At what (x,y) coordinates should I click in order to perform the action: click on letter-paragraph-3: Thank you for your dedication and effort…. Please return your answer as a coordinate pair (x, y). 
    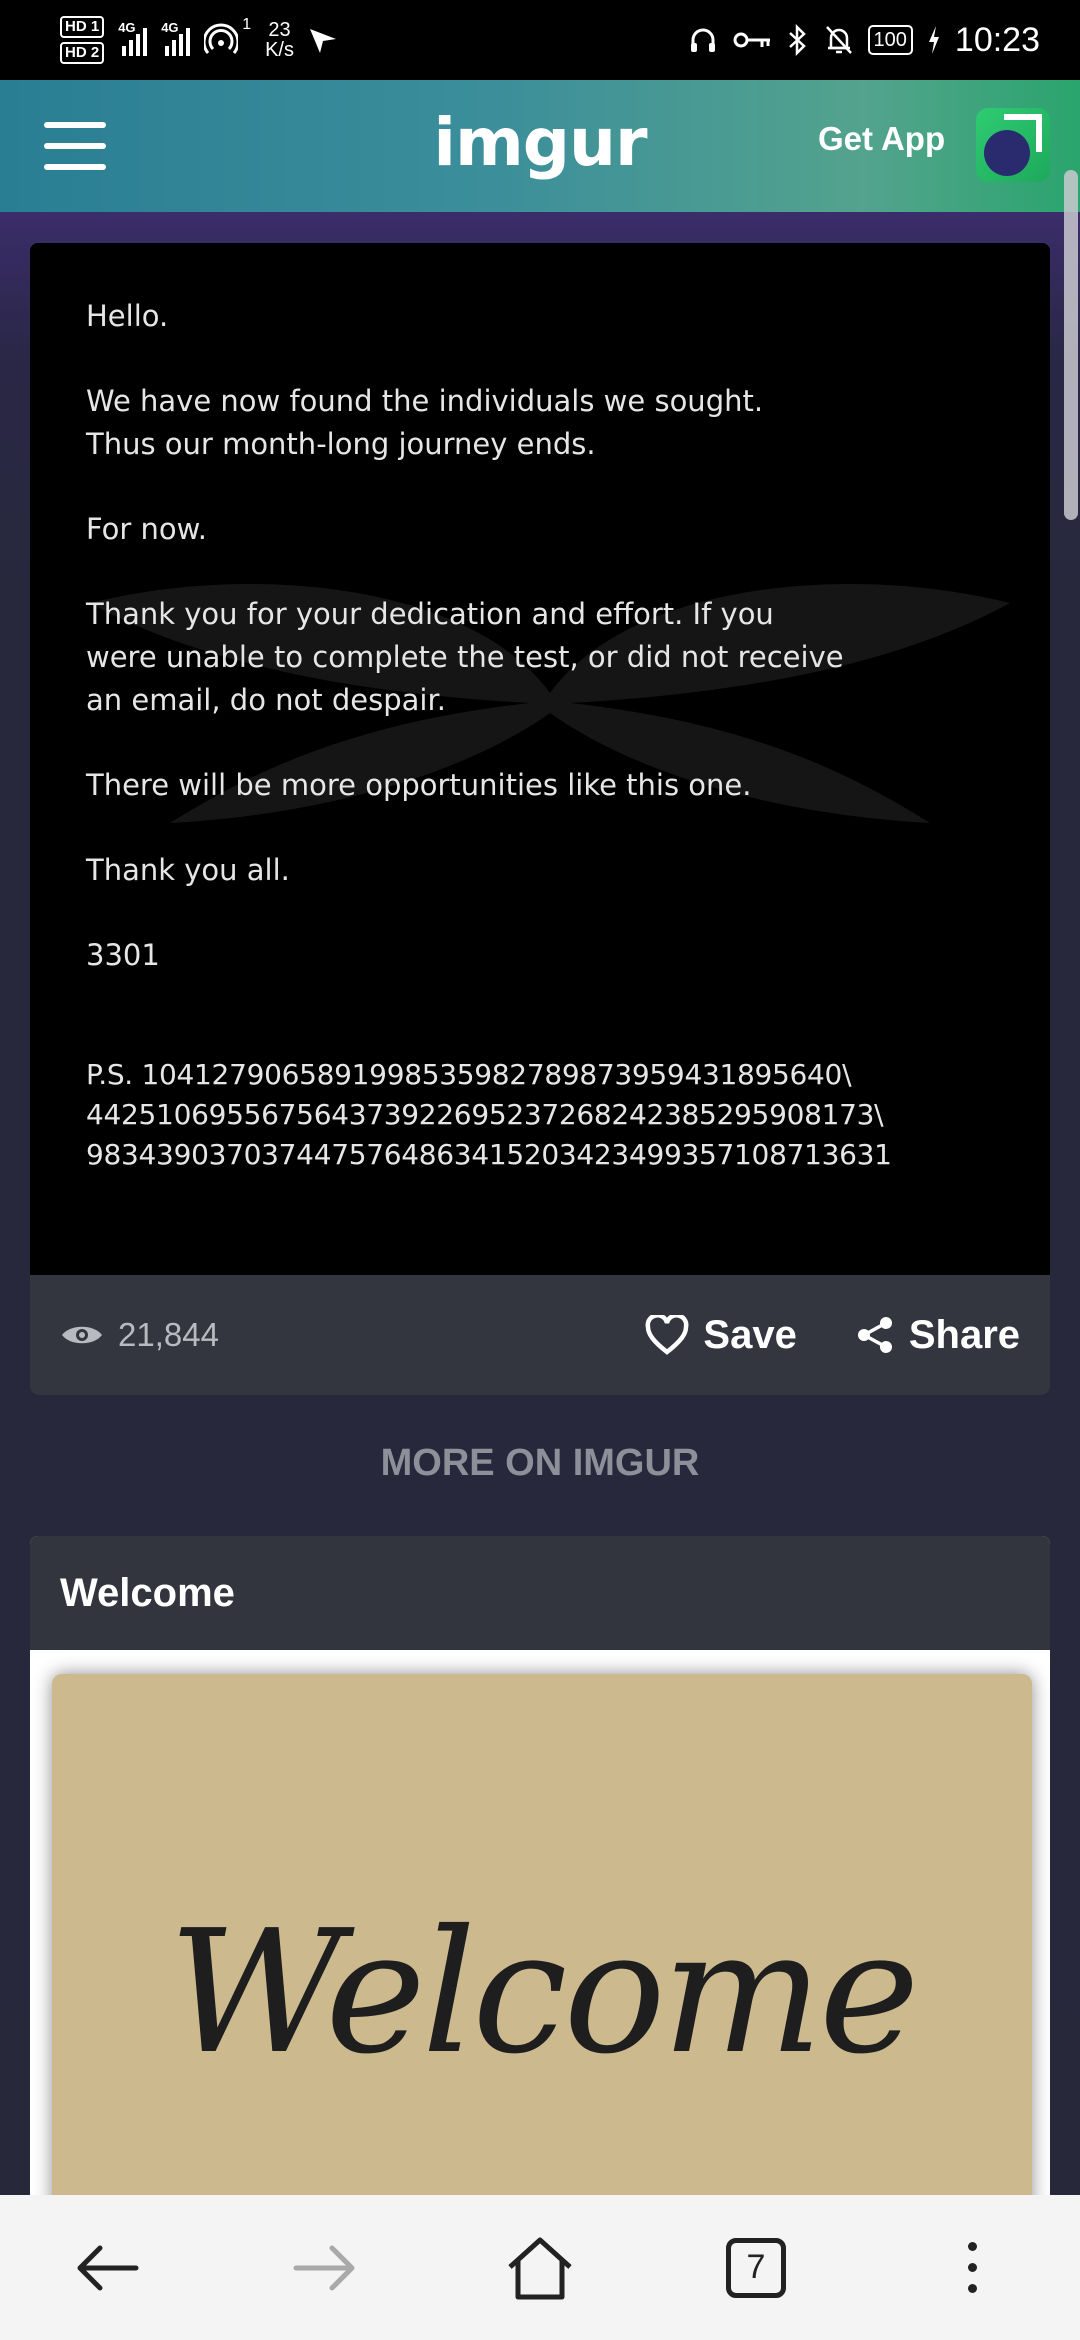
    Looking at the image, I should click on (465, 657).